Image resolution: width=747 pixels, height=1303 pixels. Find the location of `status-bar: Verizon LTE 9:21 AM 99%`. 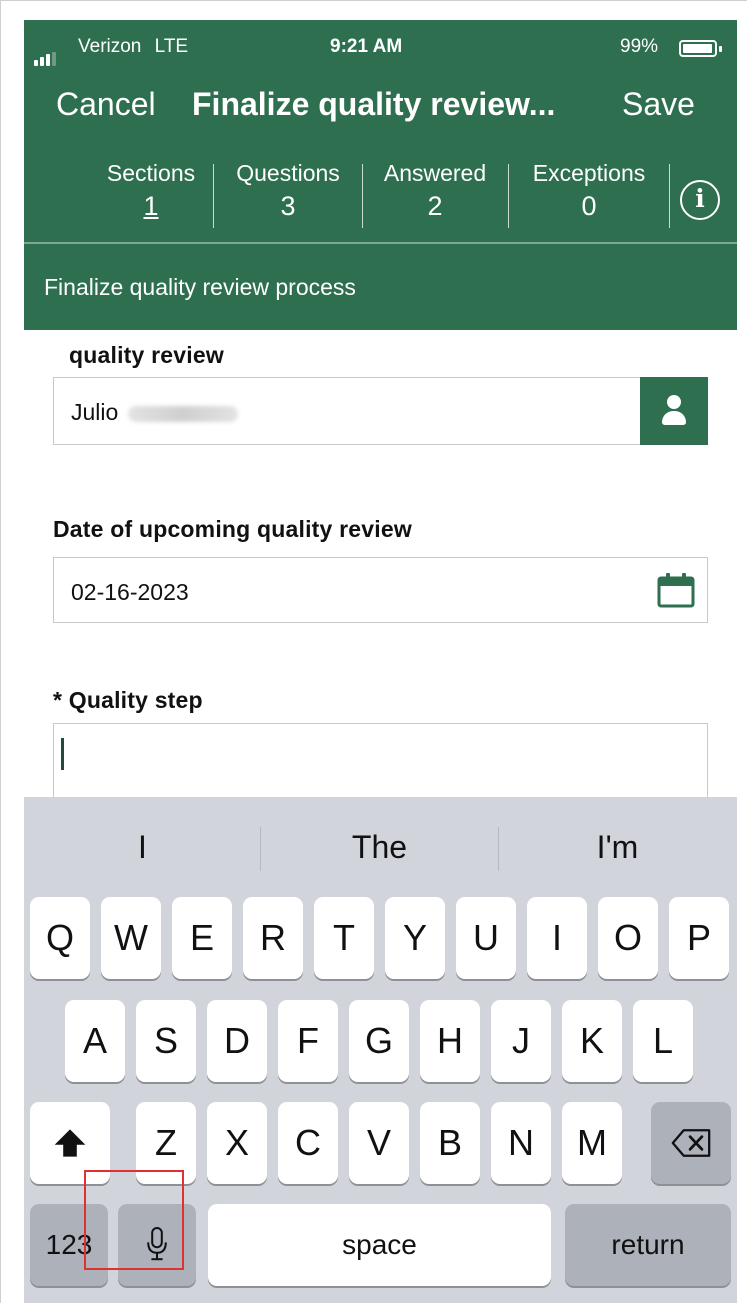

status-bar: Verizon LTE 9:21 AM 99% is located at coordinates (380, 50).